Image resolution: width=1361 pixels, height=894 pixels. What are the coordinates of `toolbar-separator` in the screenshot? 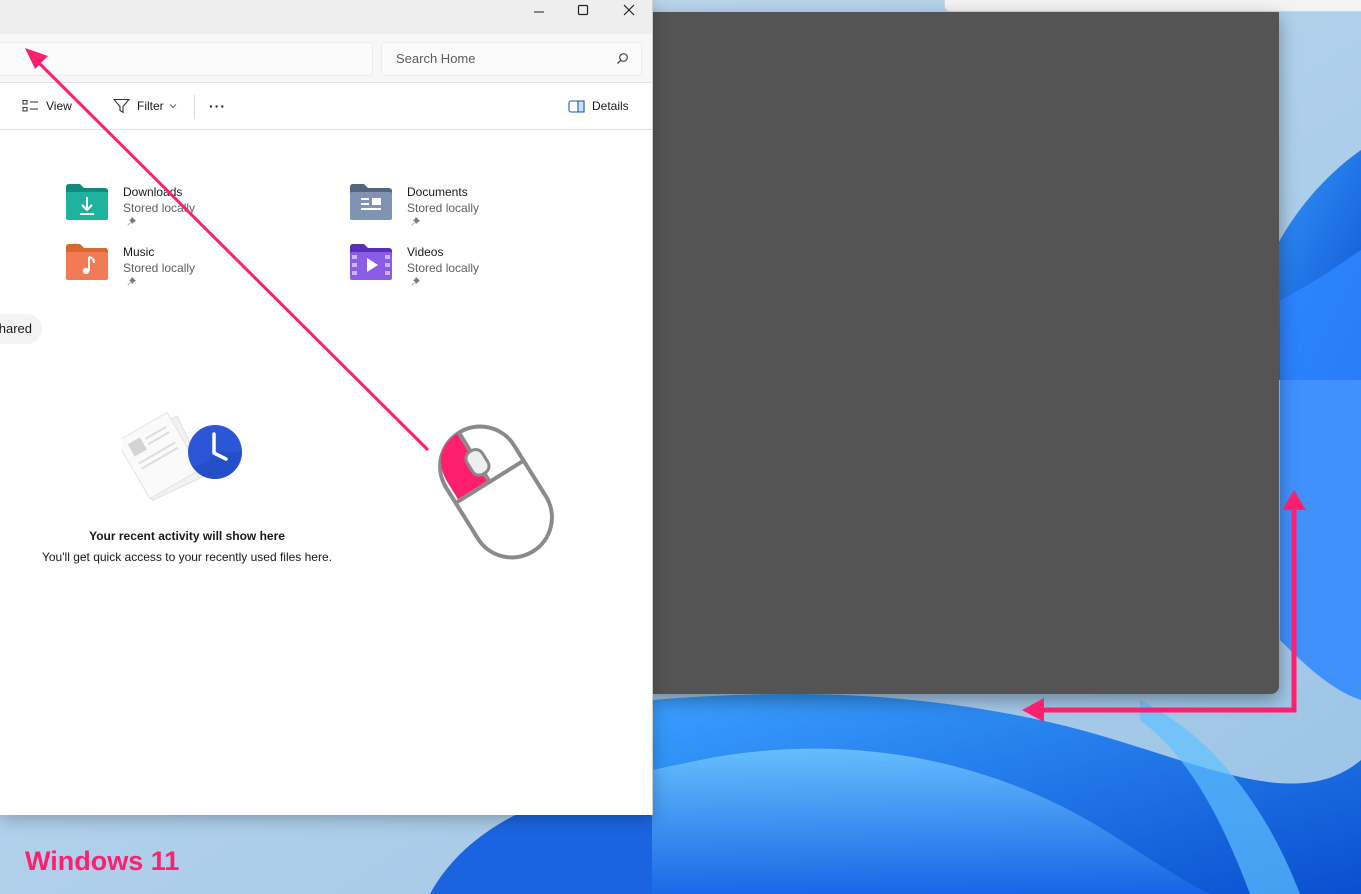 It's located at (194, 107).